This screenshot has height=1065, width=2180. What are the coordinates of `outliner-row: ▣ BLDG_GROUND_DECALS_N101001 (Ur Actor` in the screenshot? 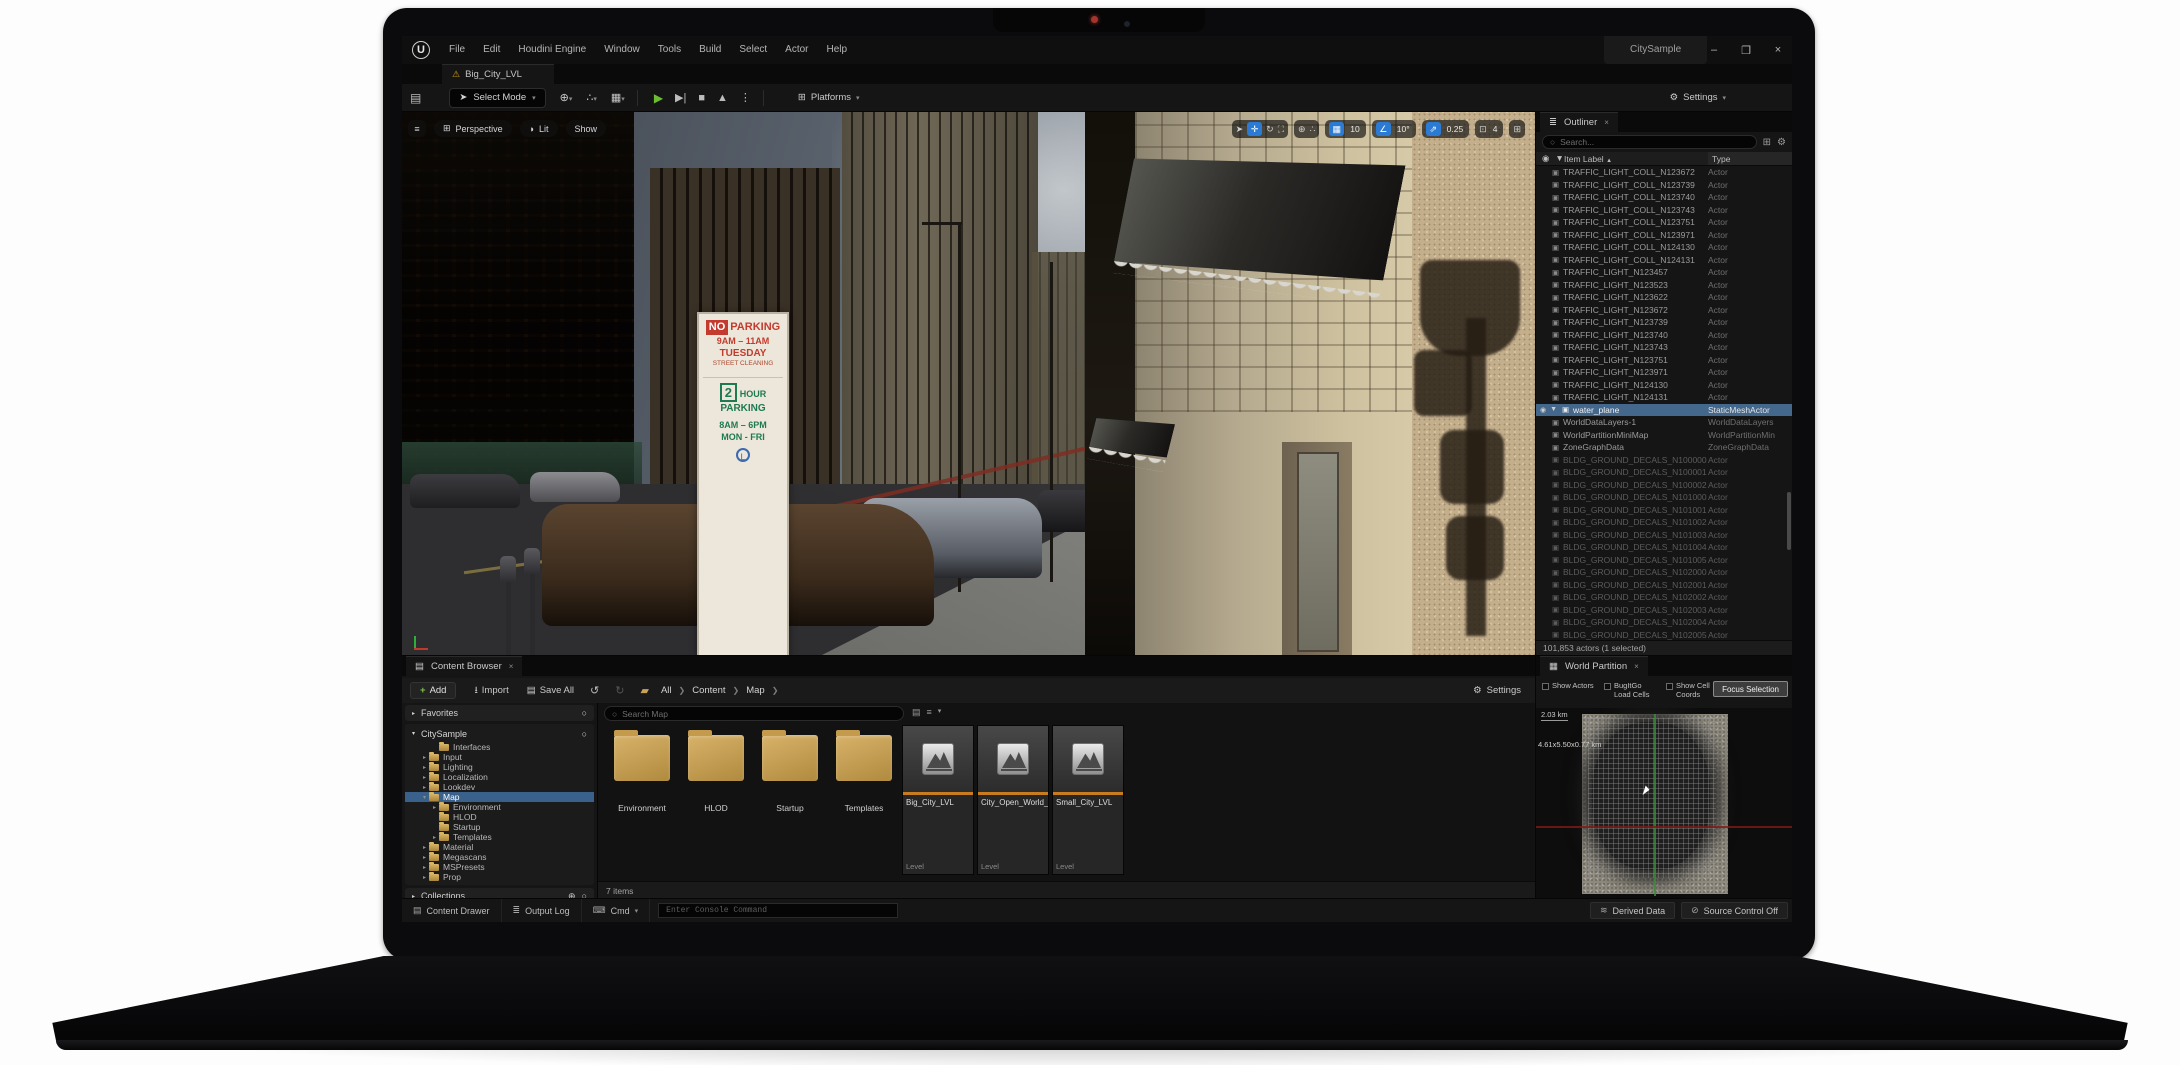 It's located at (1664, 510).